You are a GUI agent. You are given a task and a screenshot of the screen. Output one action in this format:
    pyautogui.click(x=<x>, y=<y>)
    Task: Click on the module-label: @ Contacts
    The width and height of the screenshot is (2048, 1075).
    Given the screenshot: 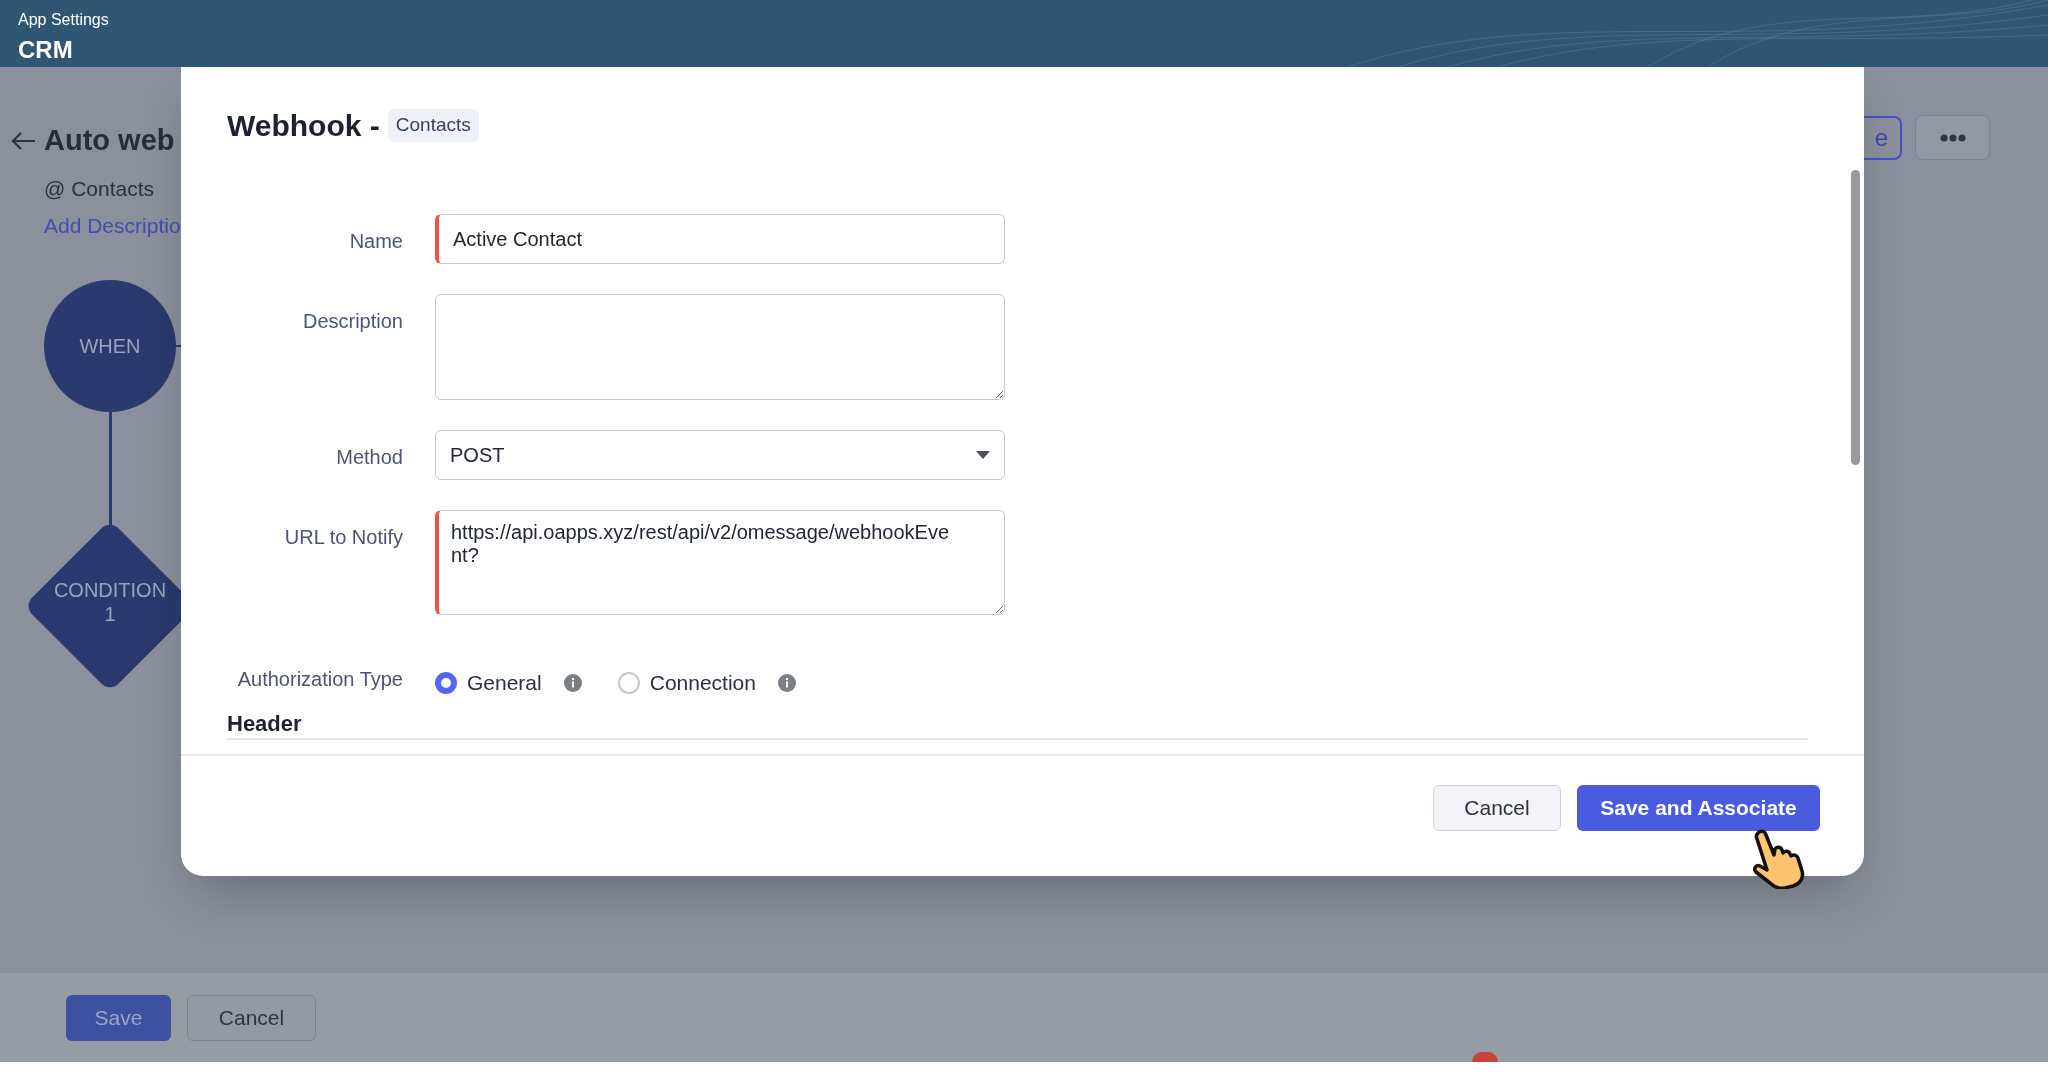 What is the action you would take?
    pyautogui.click(x=99, y=189)
    